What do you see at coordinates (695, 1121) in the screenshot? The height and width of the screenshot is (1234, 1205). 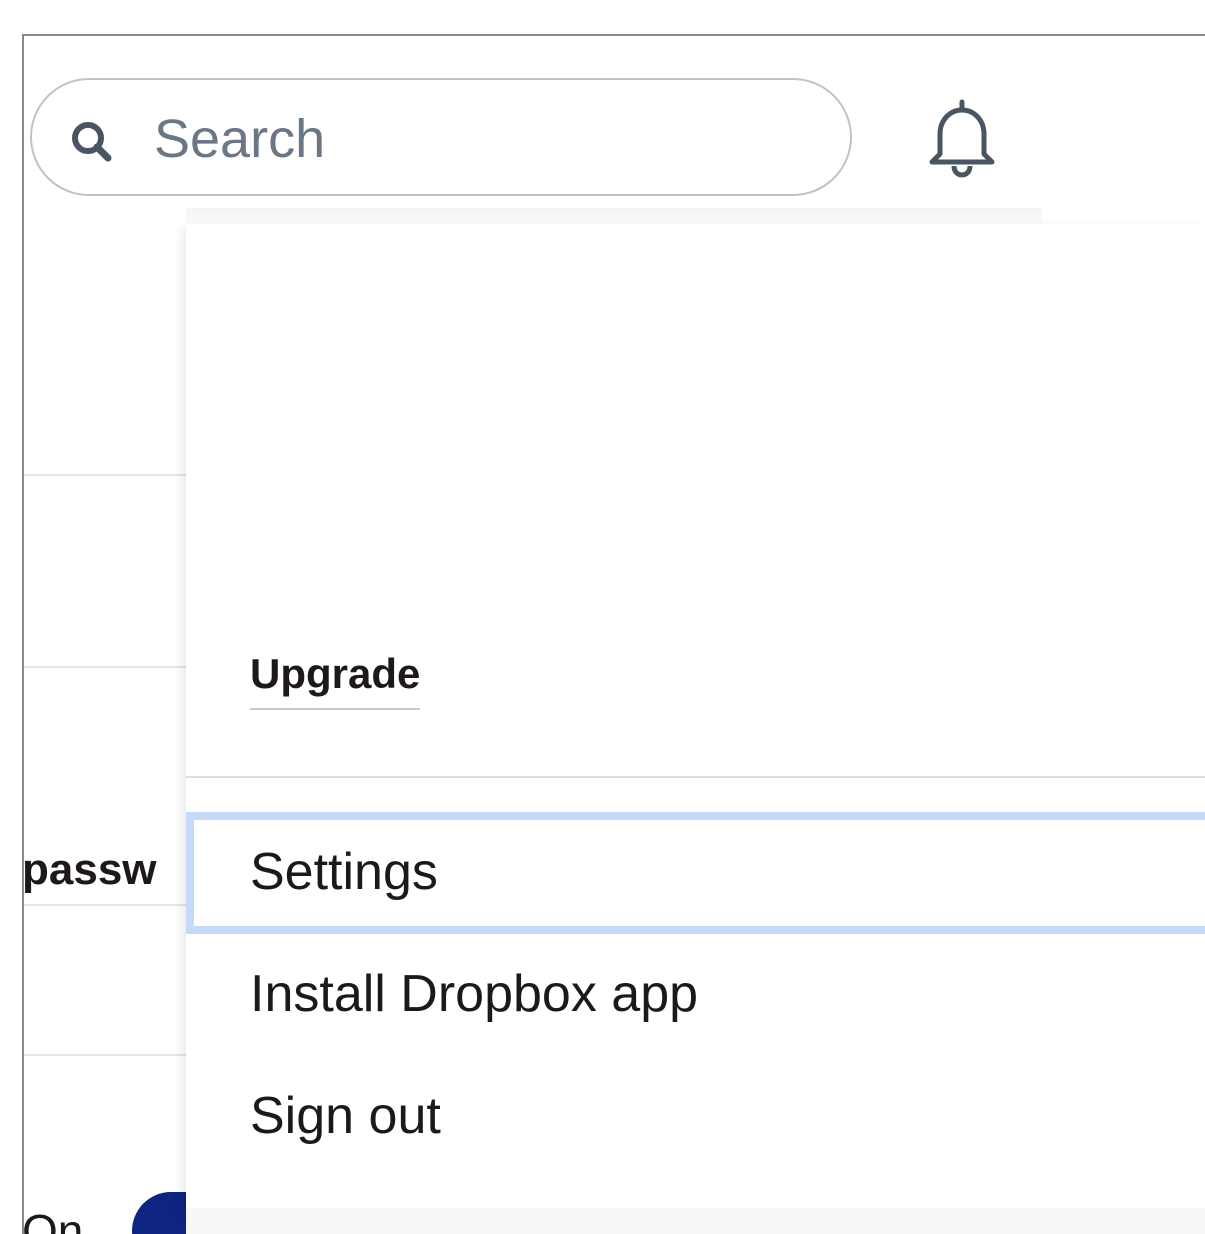 I see `menu-item-sign-out: Sign out` at bounding box center [695, 1121].